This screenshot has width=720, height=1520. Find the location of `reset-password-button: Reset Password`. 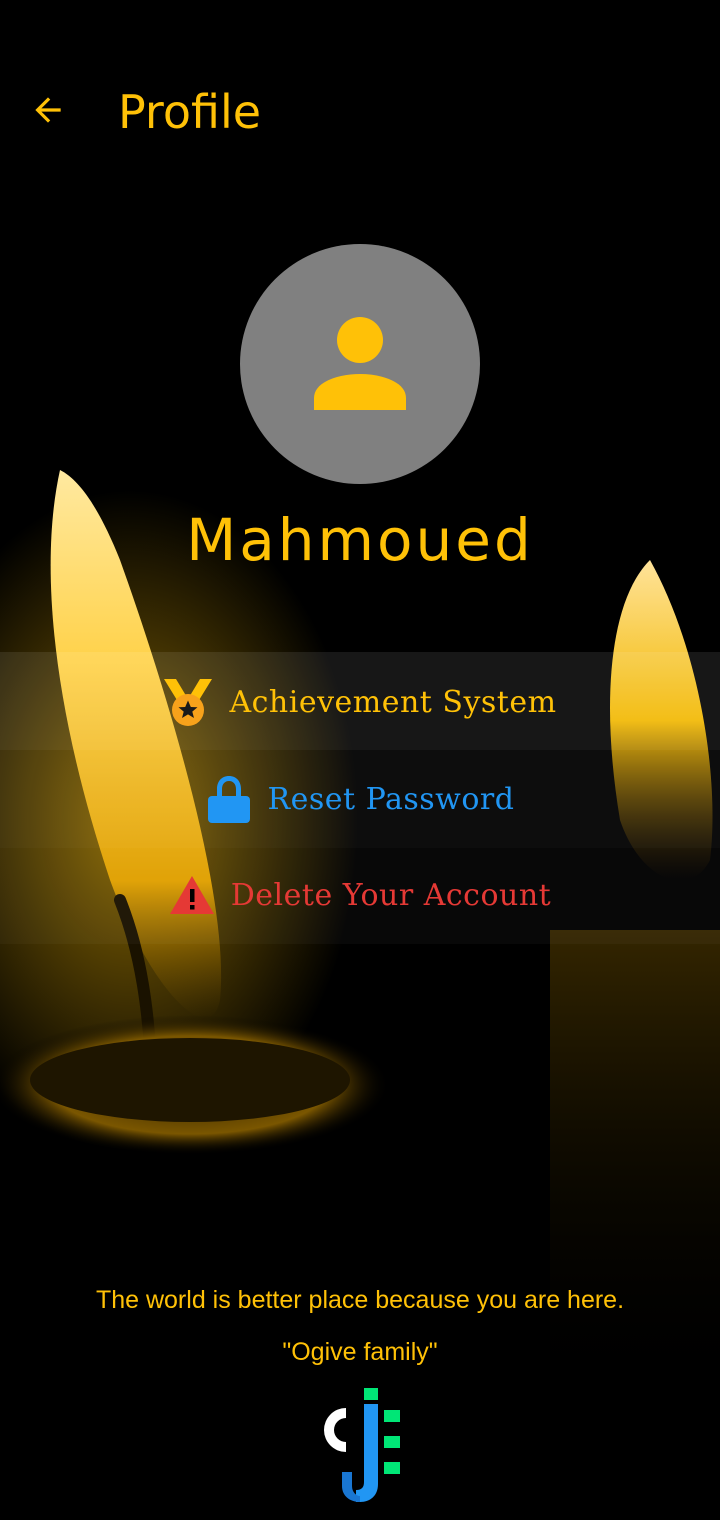

reset-password-button: Reset Password is located at coordinates (360, 799).